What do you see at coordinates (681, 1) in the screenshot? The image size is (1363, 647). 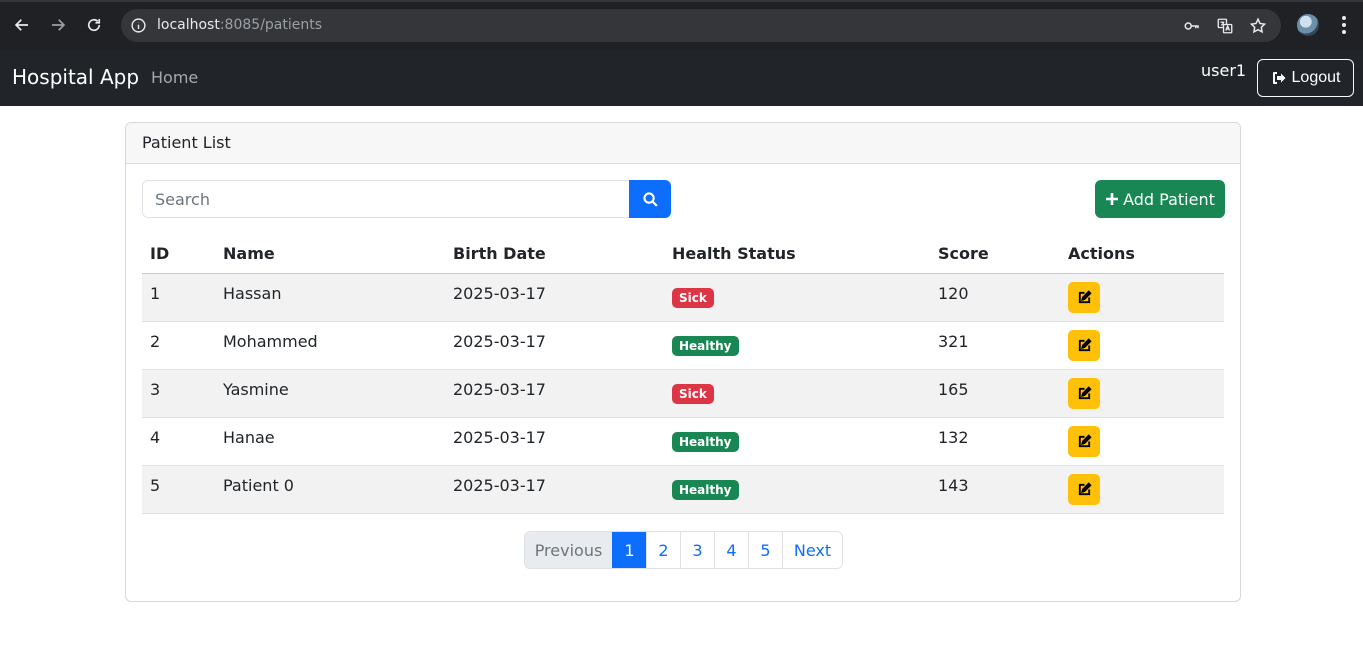 I see `tab-strip` at bounding box center [681, 1].